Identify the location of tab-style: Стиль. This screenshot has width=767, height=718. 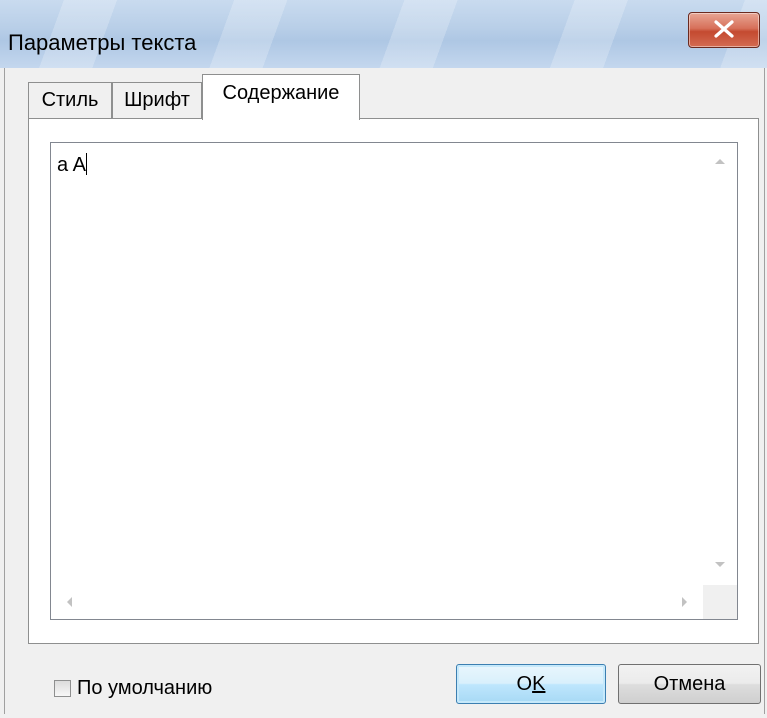
(70, 100).